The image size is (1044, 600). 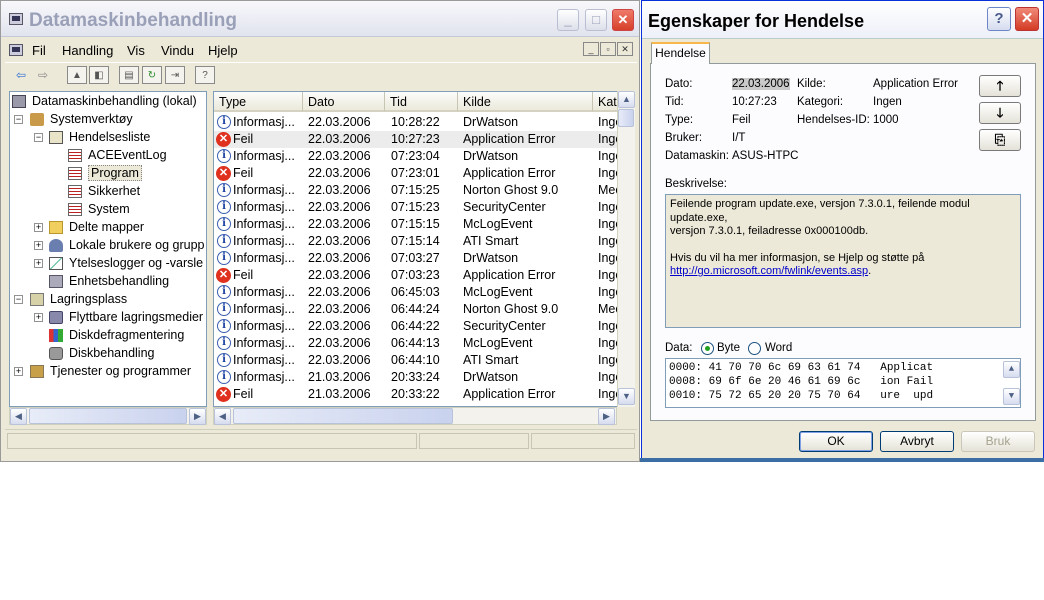 I want to click on main-title-bar: Datamaskinbehandling _ □ ✕, so click(x=320, y=19).